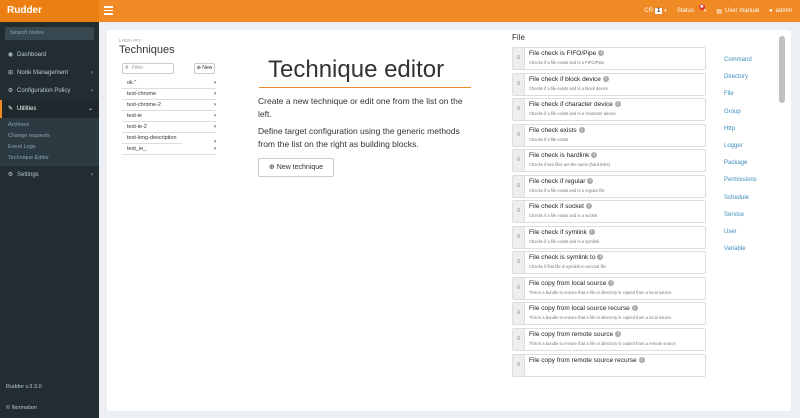 This screenshot has width=800, height=418. Describe the element at coordinates (142, 94) in the screenshot. I see `technique-name: test-chrome` at that location.